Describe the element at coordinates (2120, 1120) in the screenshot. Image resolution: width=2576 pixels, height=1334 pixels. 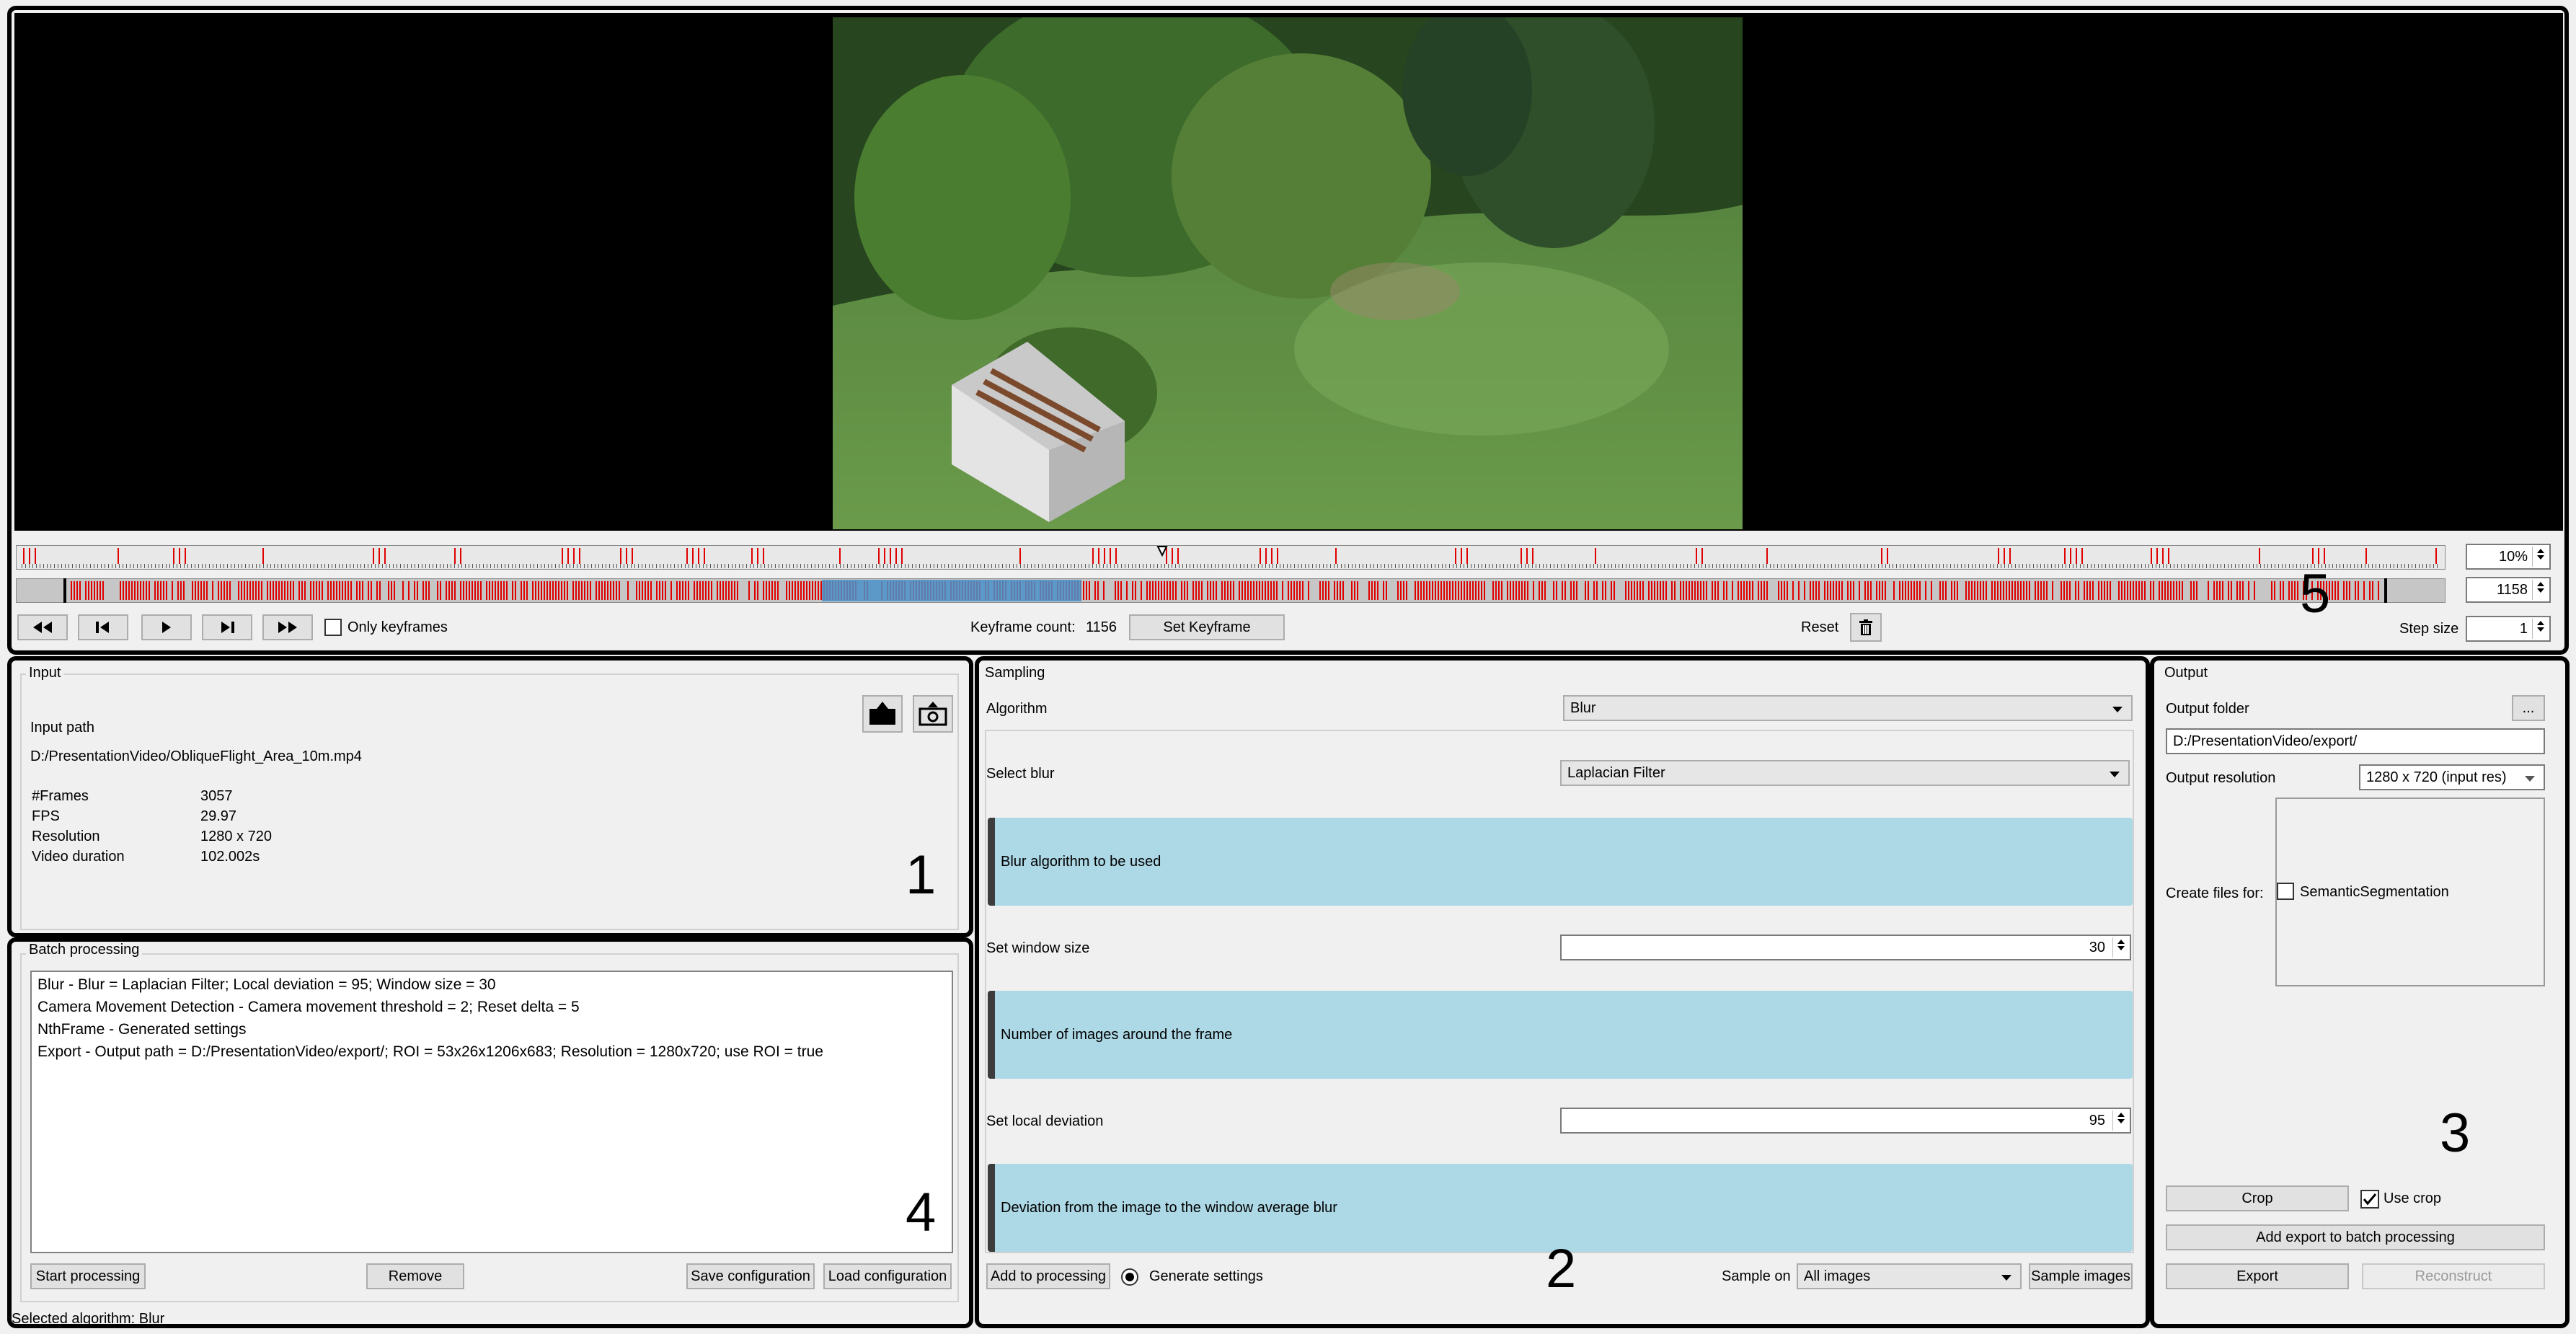
I see `local-deviation-spin` at that location.